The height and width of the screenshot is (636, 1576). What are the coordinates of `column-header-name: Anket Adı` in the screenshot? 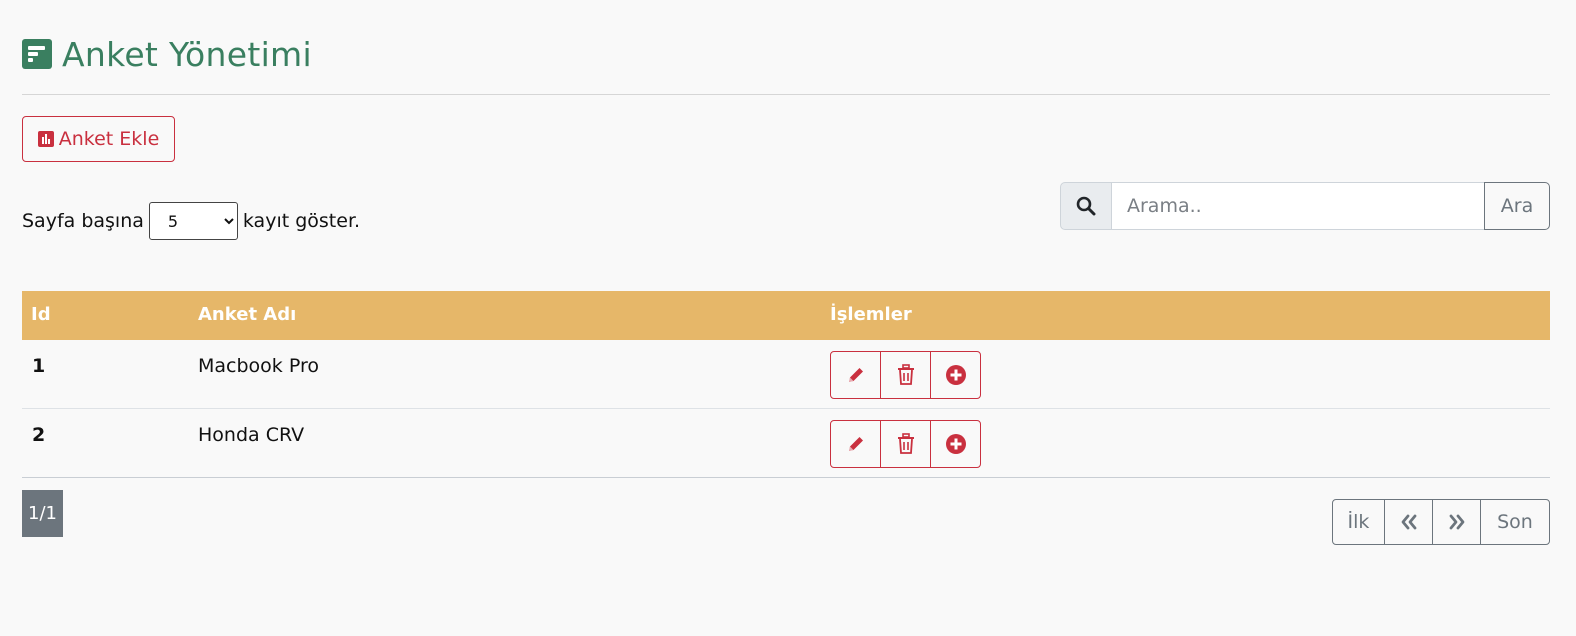 It's located at (247, 314).